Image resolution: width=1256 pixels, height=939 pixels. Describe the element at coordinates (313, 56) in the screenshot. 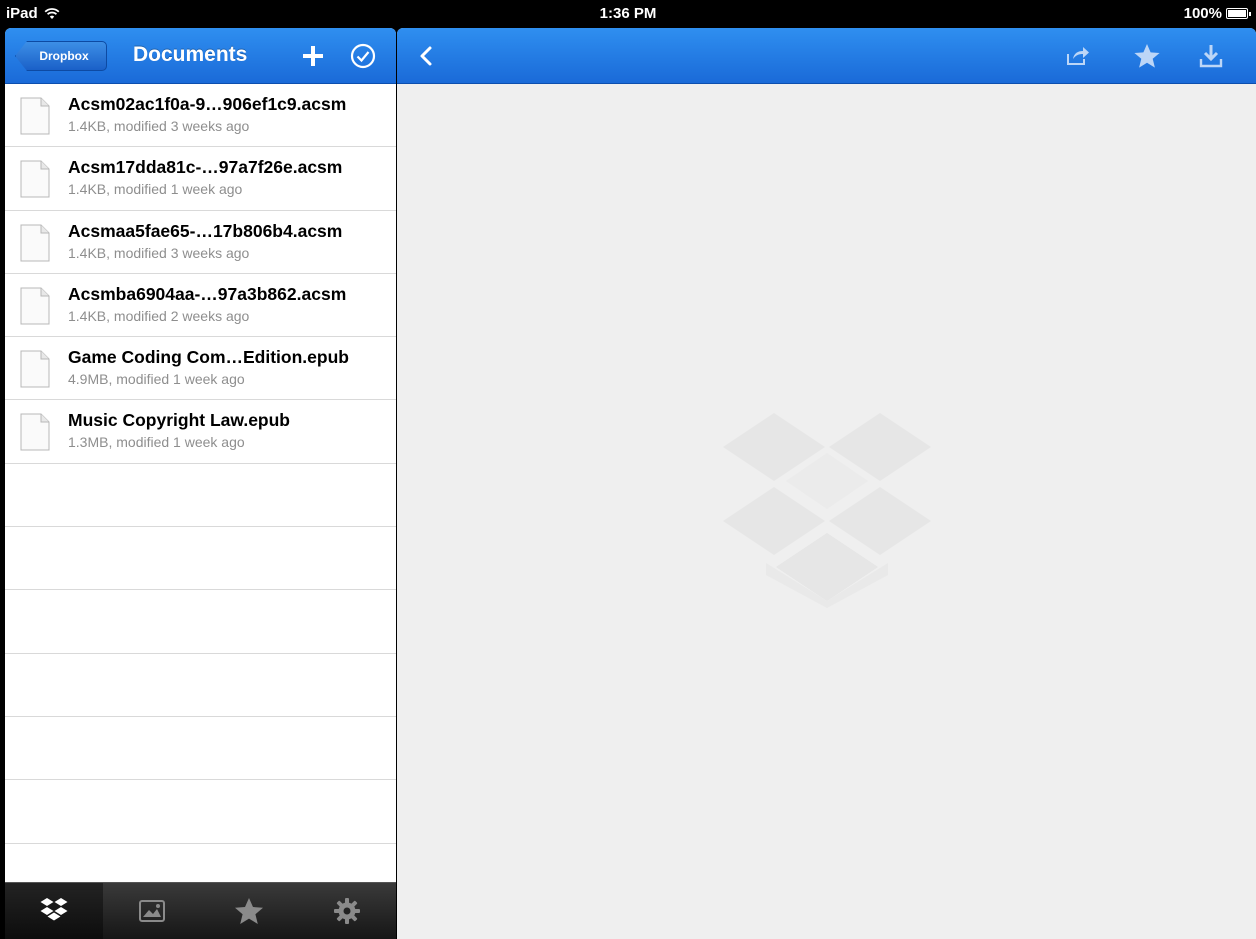

I see `add-icon` at that location.